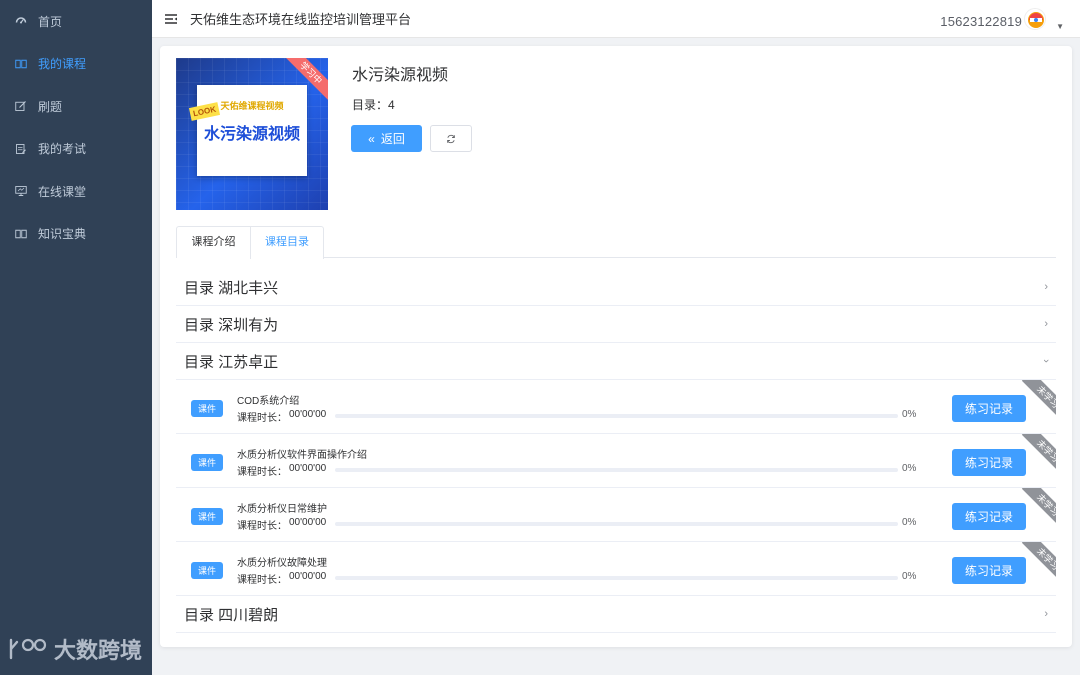  What do you see at coordinates (21, 191) in the screenshot?
I see `monitor-icon` at bounding box center [21, 191].